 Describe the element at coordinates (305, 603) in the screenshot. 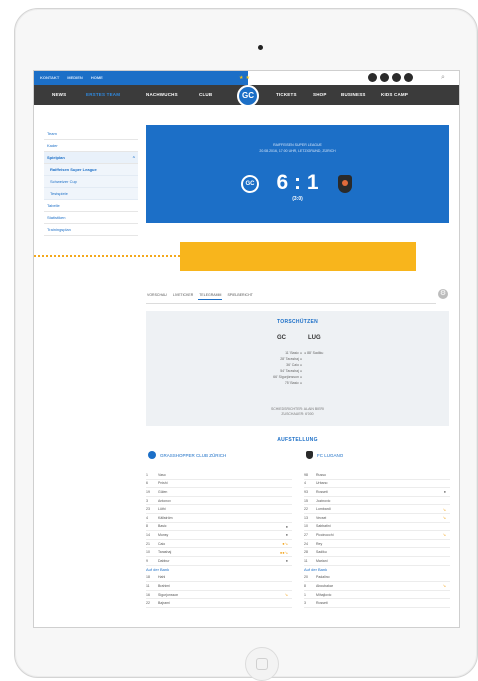

I see `player-number: 3` at that location.